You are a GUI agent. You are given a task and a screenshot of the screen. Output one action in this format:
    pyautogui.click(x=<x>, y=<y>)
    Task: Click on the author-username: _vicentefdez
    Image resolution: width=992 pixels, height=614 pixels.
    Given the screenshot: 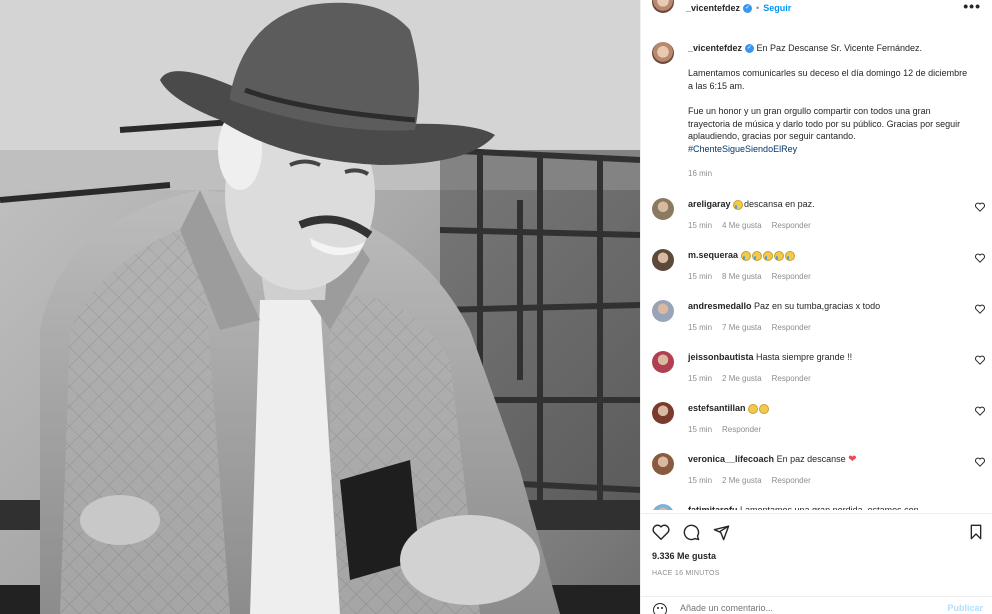 What is the action you would take?
    pyautogui.click(x=713, y=8)
    